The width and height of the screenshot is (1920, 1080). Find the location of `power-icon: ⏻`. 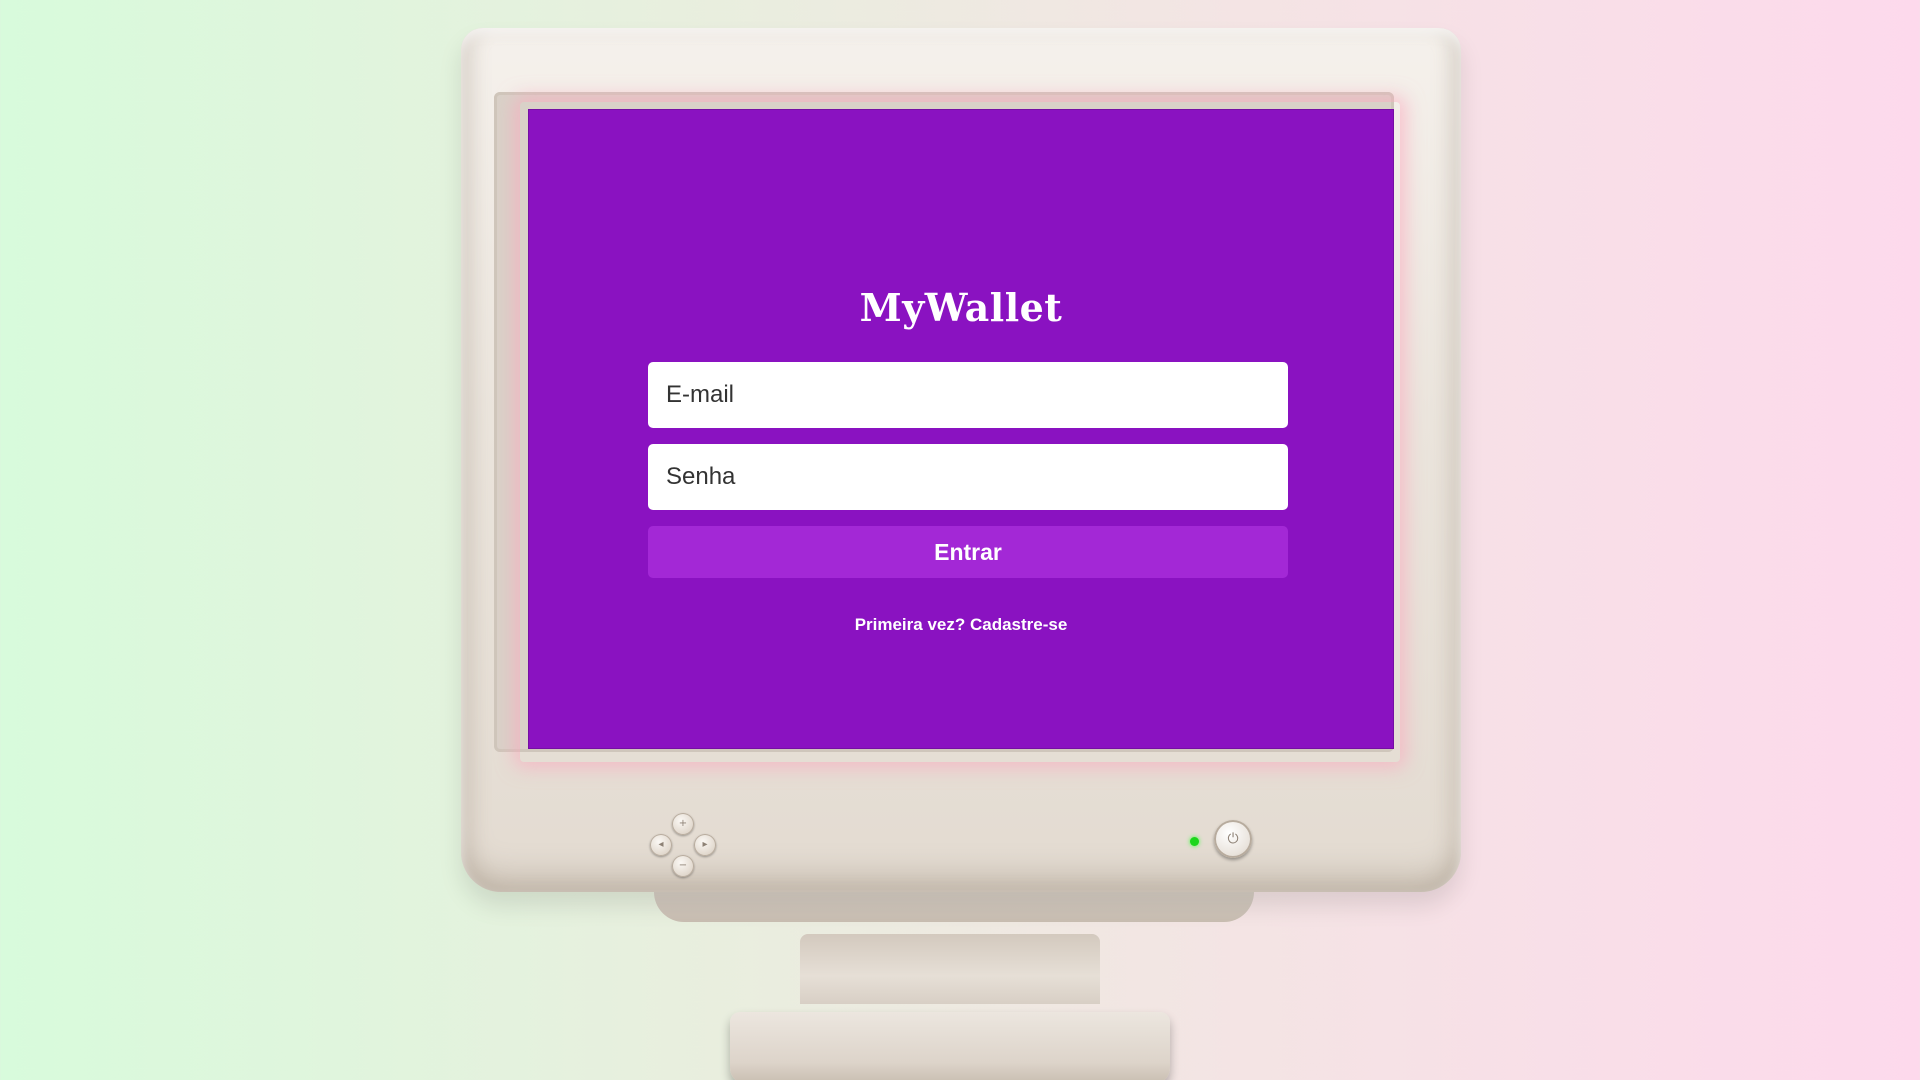

power-icon: ⏻ is located at coordinates (1233, 839).